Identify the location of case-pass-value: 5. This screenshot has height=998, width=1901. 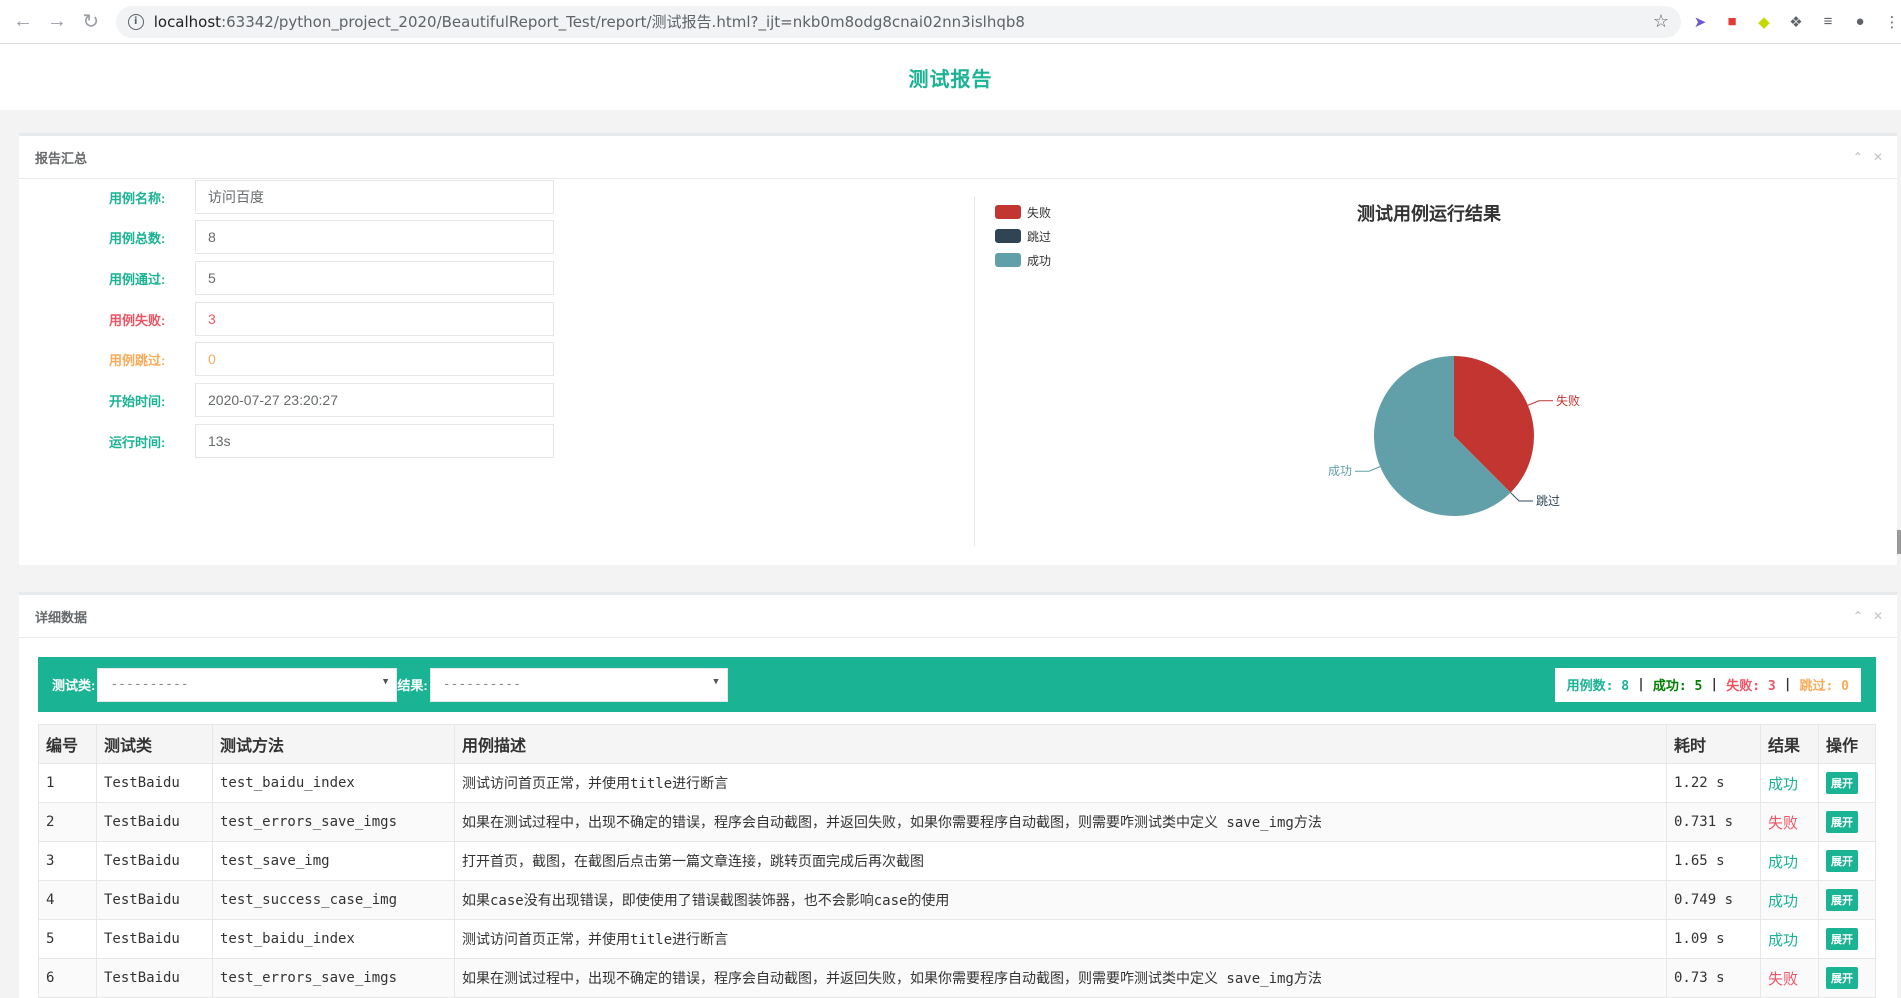
(374, 278).